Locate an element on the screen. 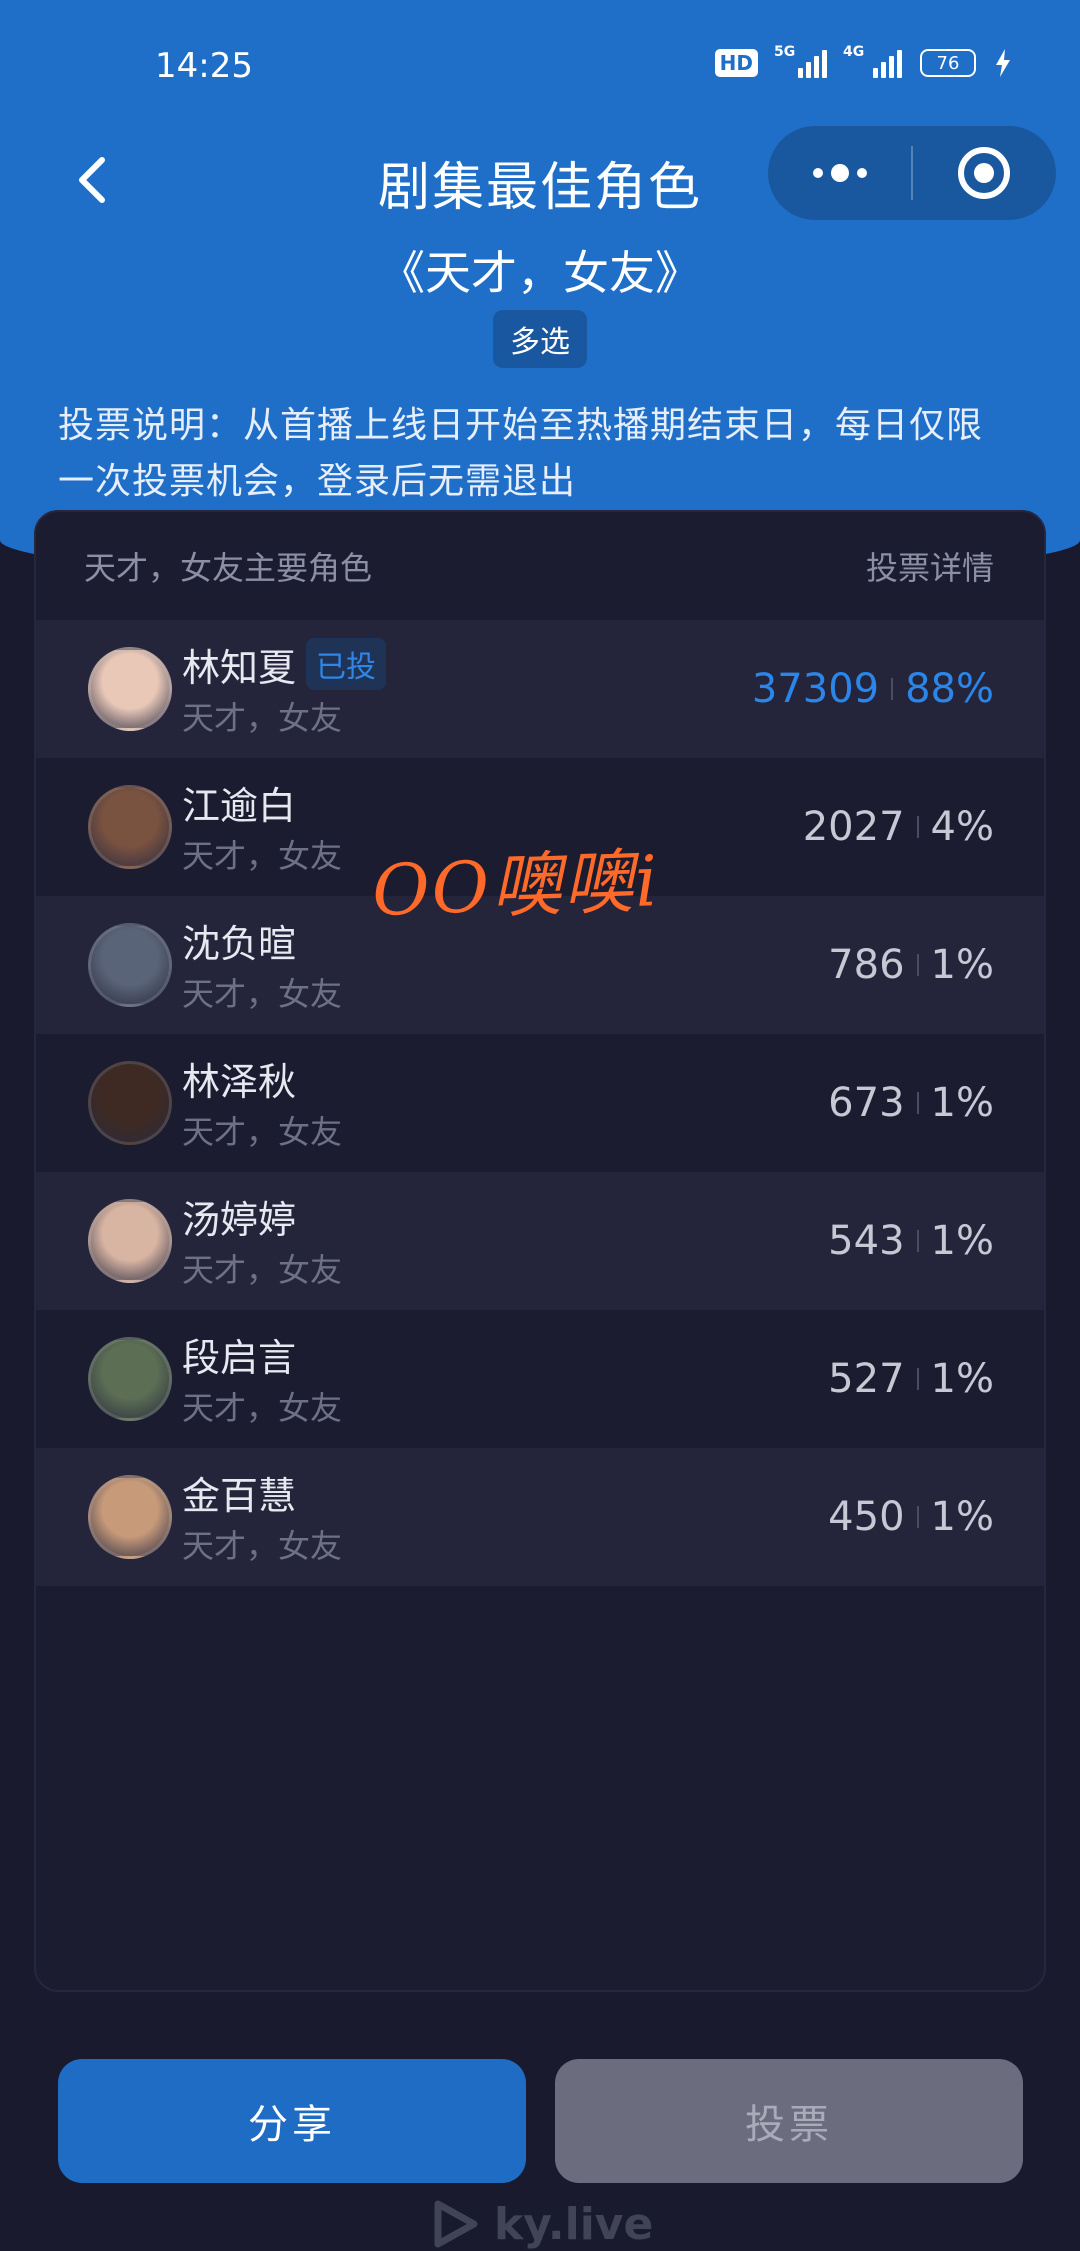 This screenshot has width=1080, height=2251. vote-count: 527 is located at coordinates (866, 1379).